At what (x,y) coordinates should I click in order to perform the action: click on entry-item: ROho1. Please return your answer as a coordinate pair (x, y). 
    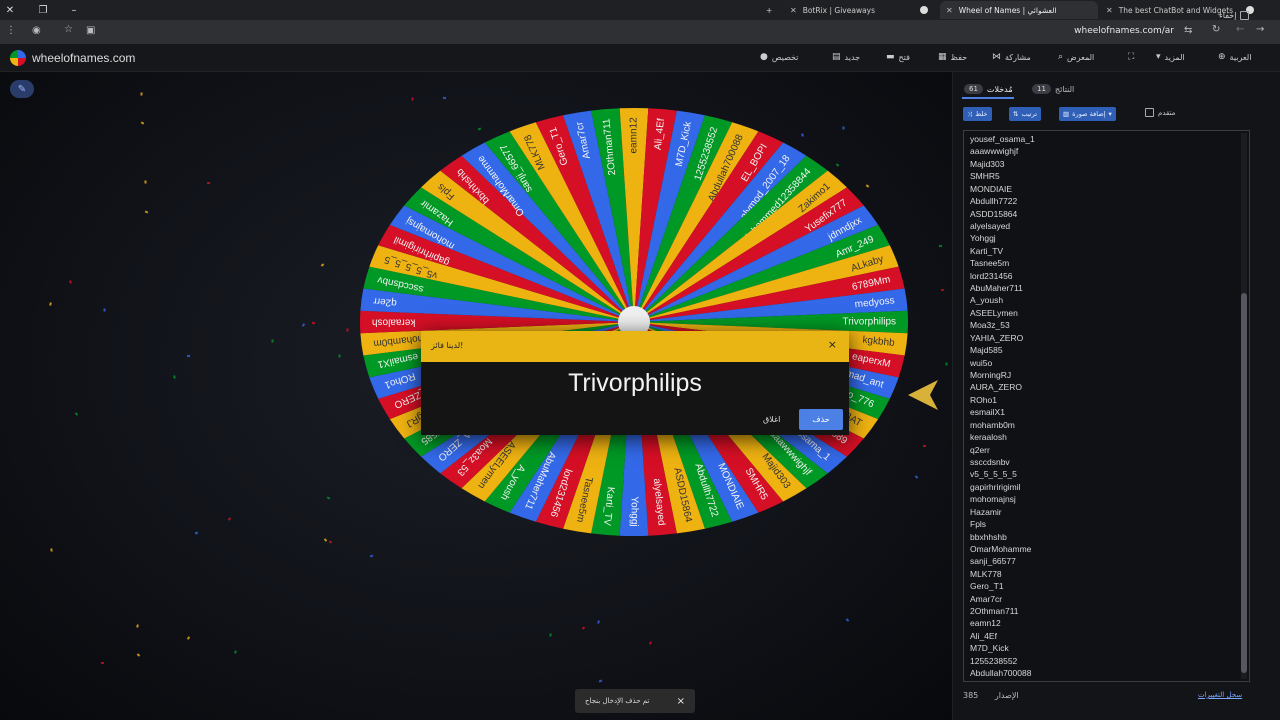
    Looking at the image, I should click on (983, 399).